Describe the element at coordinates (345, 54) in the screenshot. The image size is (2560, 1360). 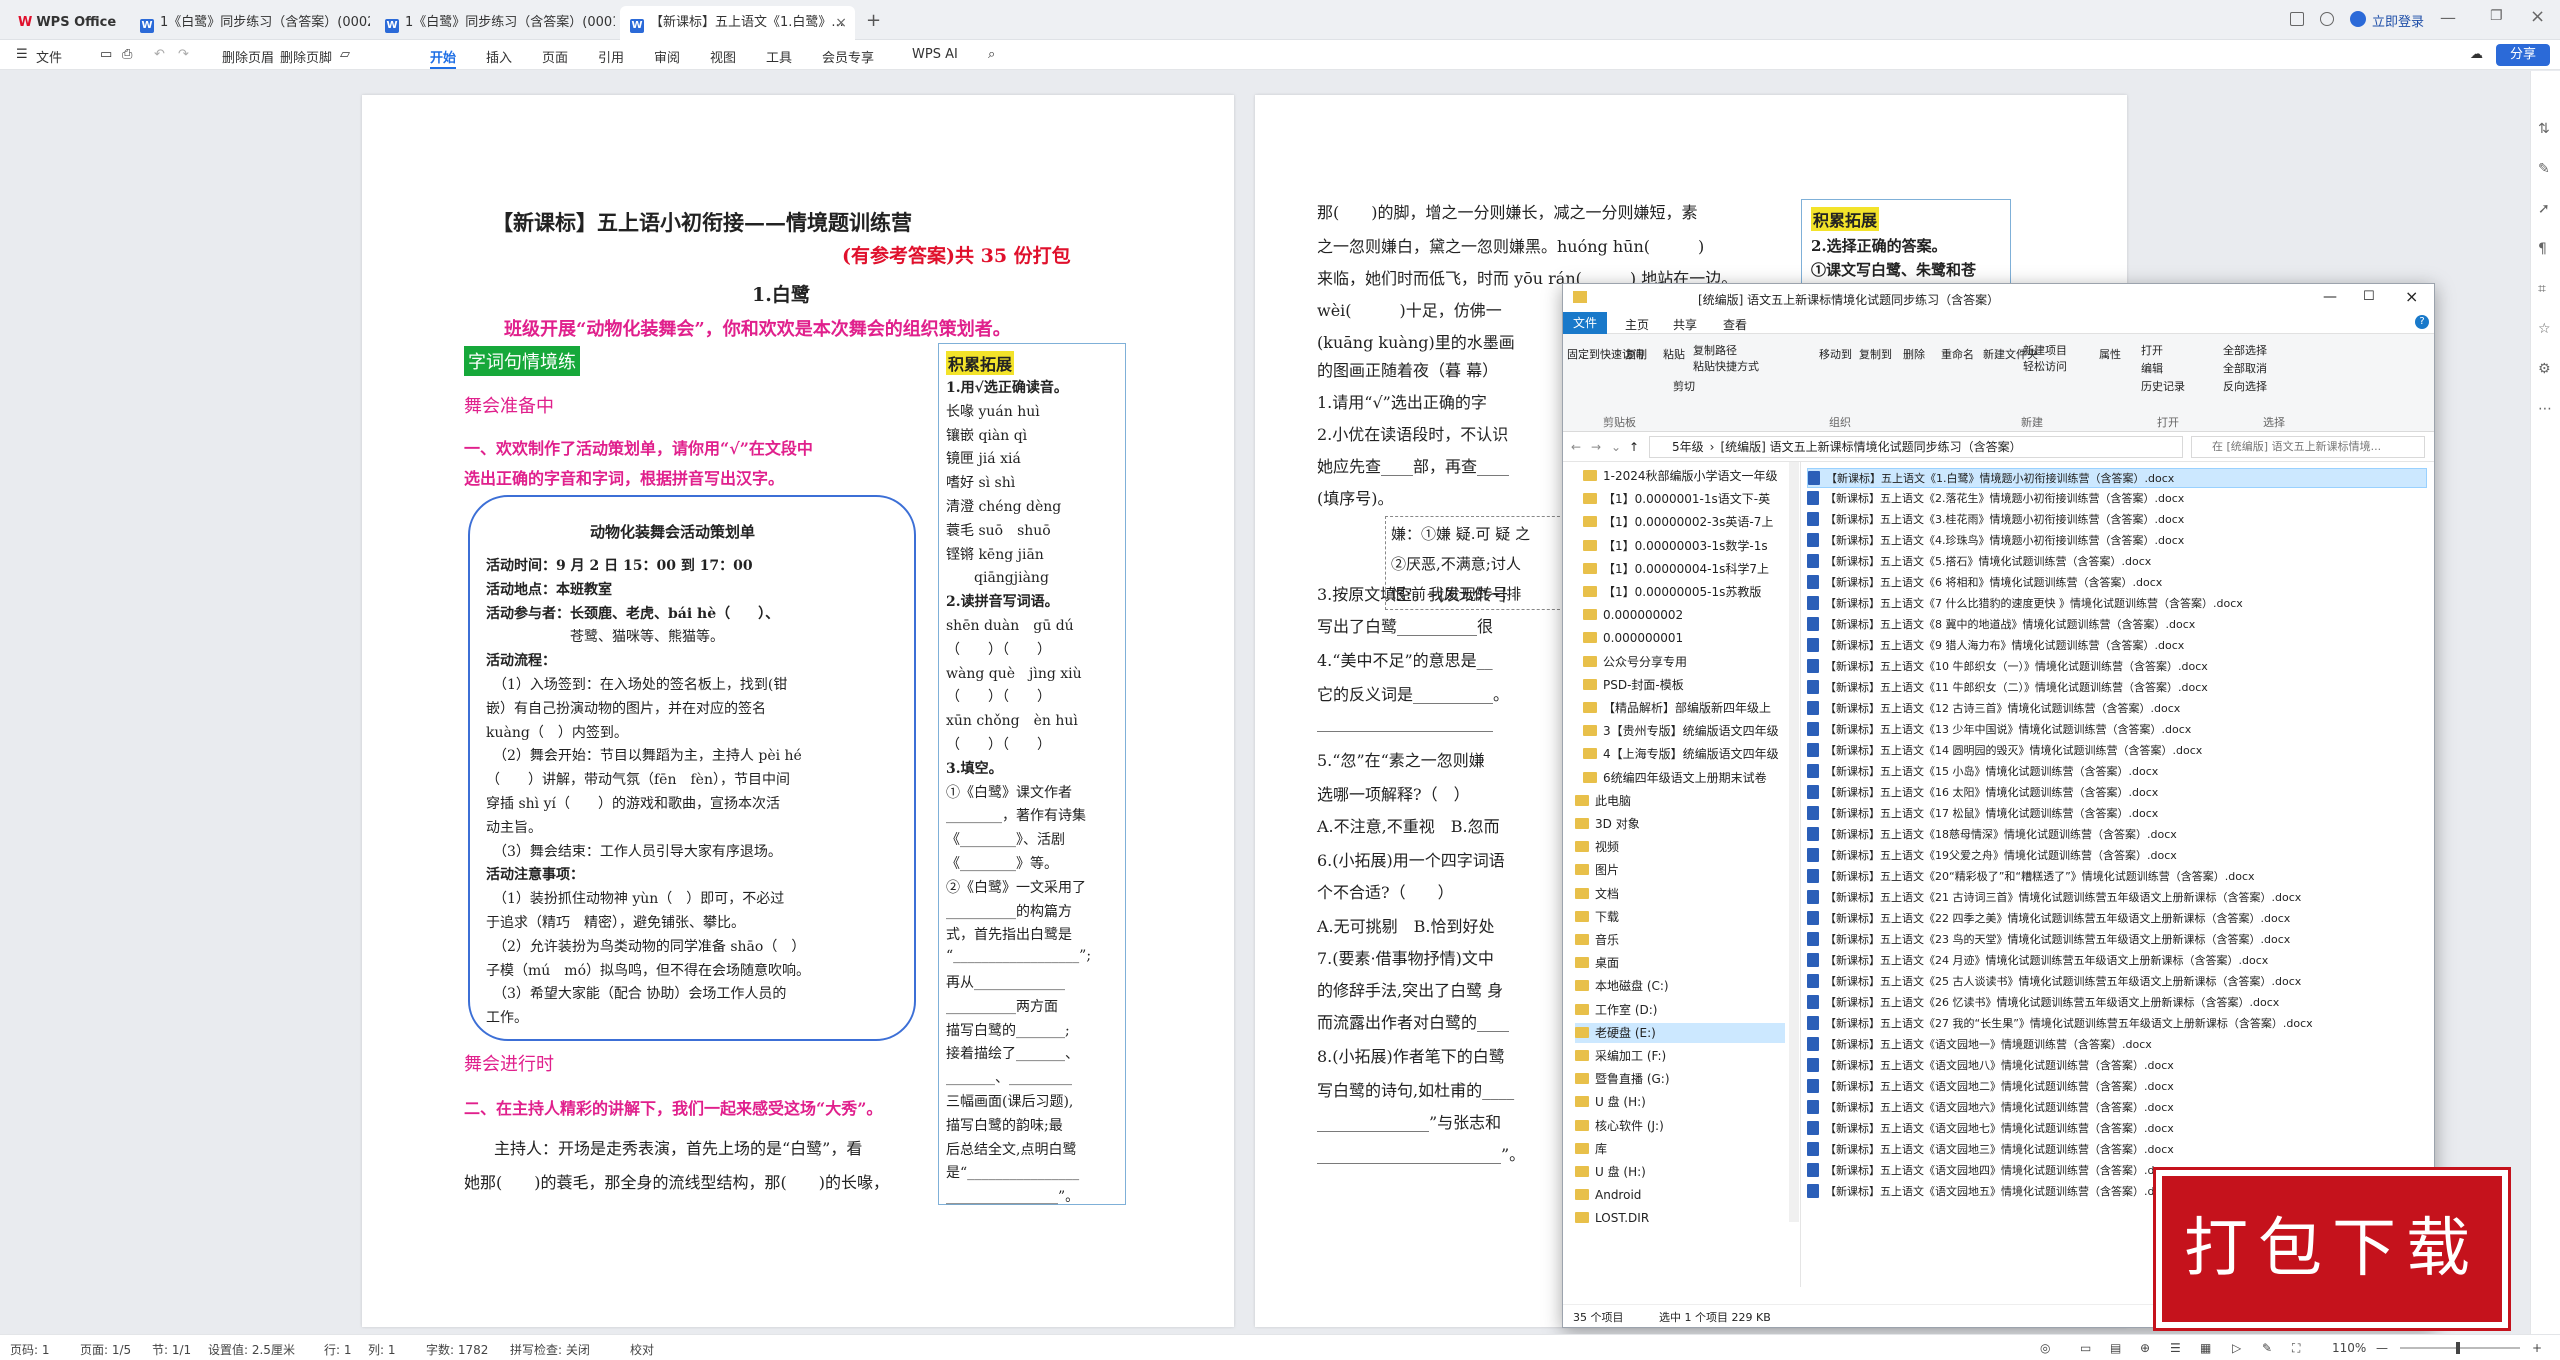
I see `shape-icon: ▱` at that location.